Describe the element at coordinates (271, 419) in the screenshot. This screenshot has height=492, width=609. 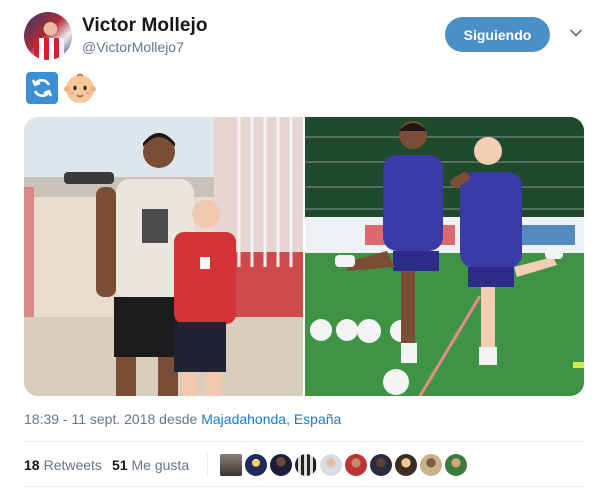
I see `tweet-location: Majadahonda, España` at that location.